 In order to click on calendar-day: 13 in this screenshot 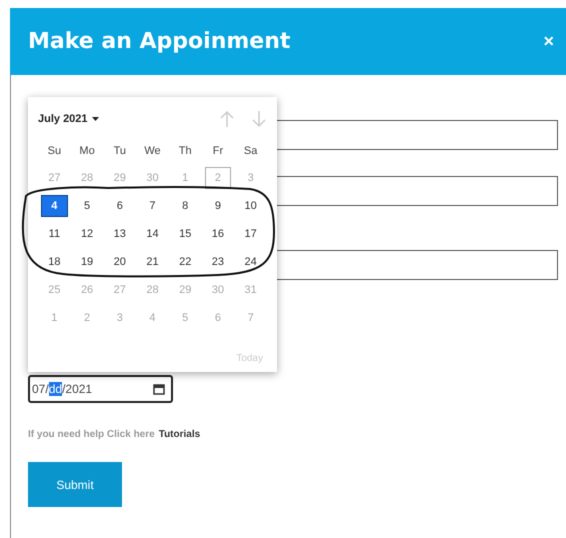, I will do `click(120, 234)`.